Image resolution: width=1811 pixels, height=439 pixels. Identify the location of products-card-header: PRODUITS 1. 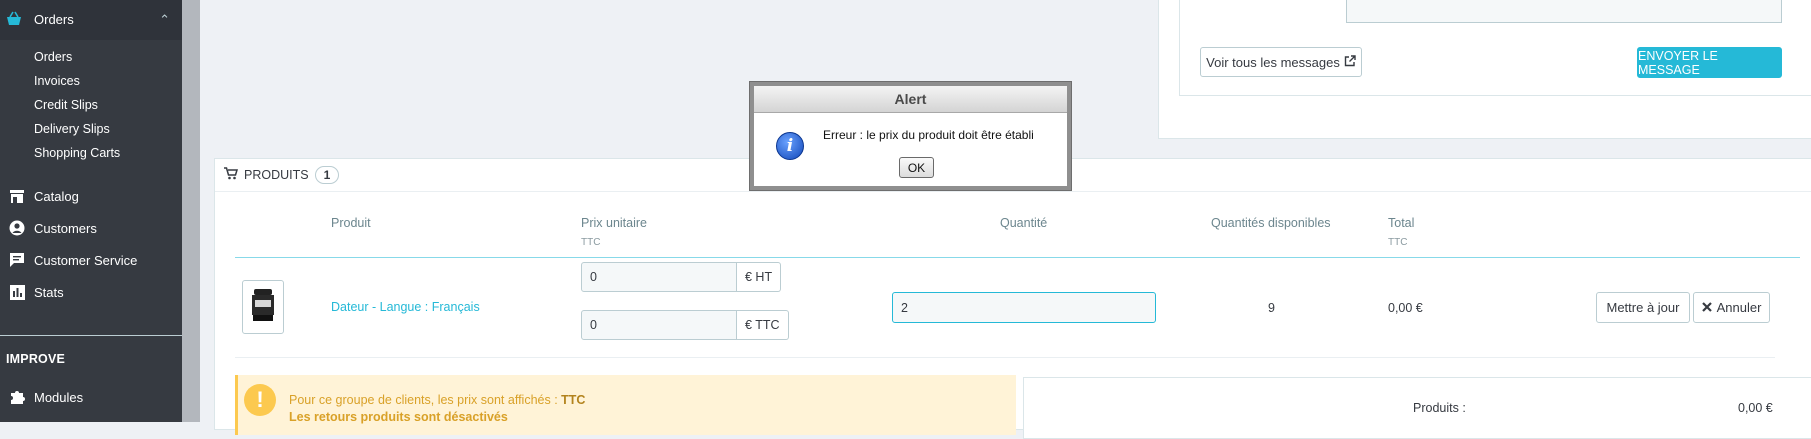
(282, 175).